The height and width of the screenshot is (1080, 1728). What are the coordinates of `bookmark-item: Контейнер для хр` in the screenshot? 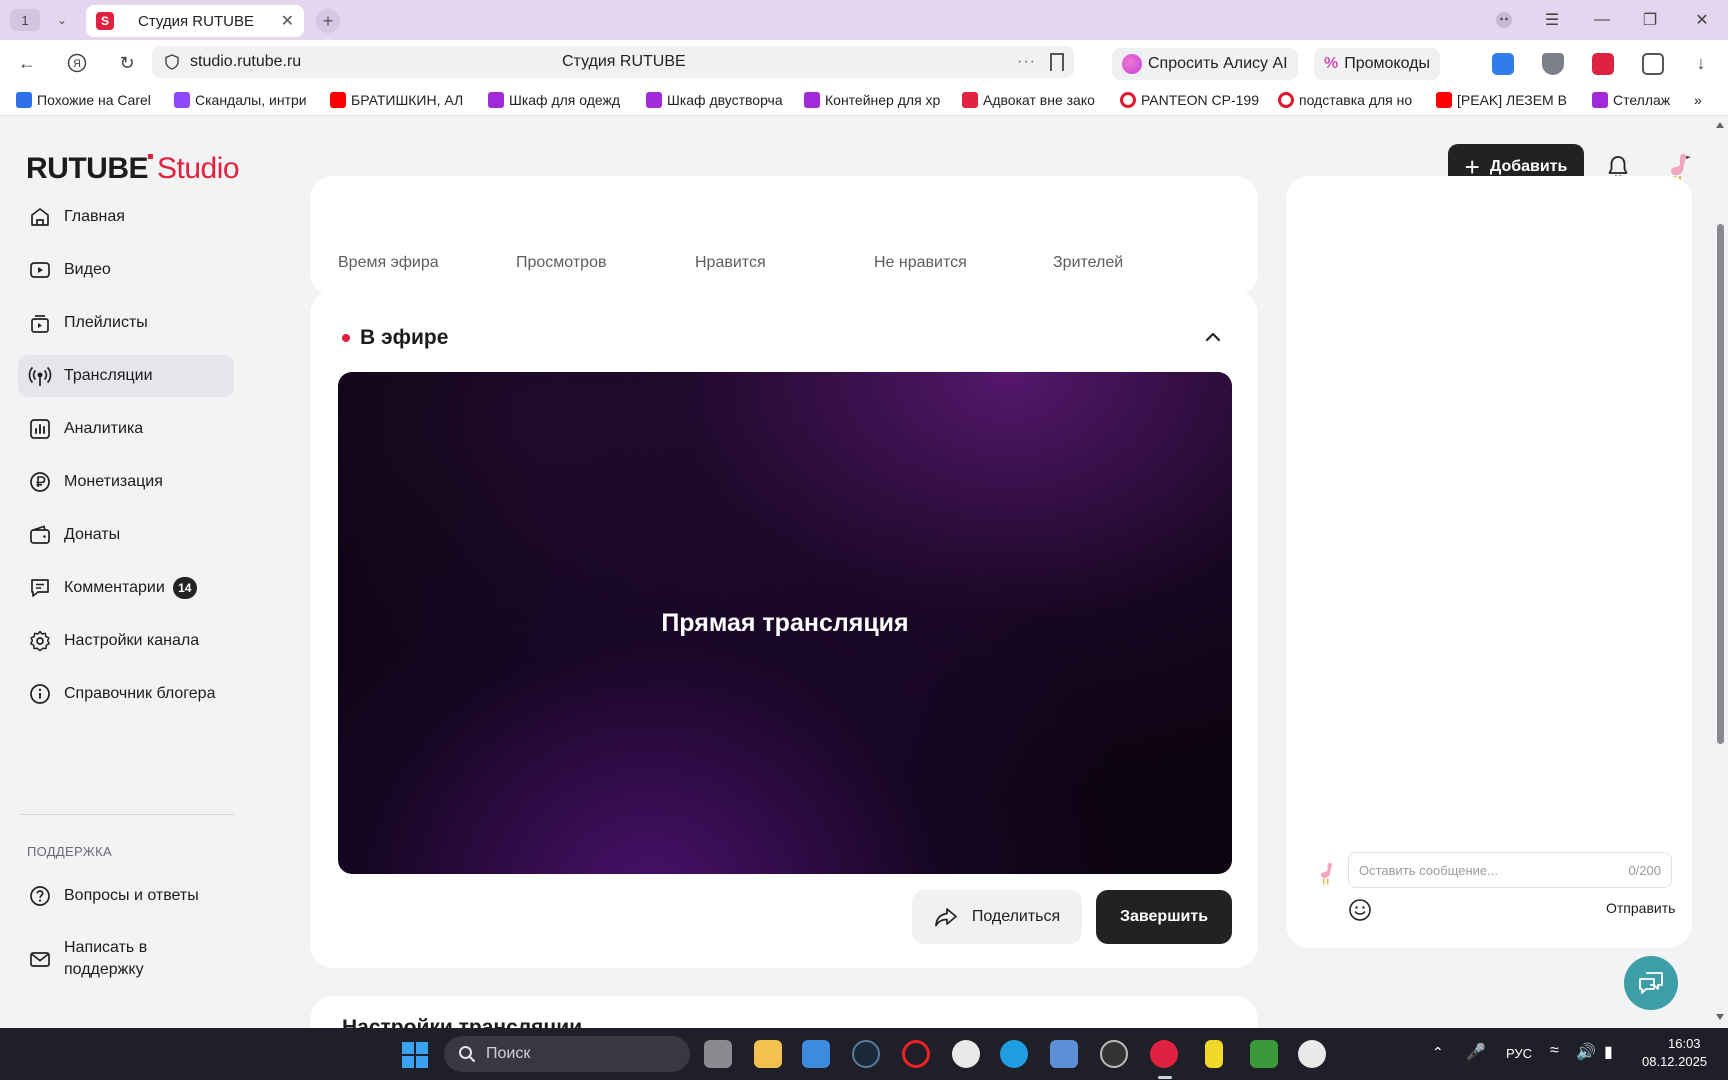 It's located at (875, 100).